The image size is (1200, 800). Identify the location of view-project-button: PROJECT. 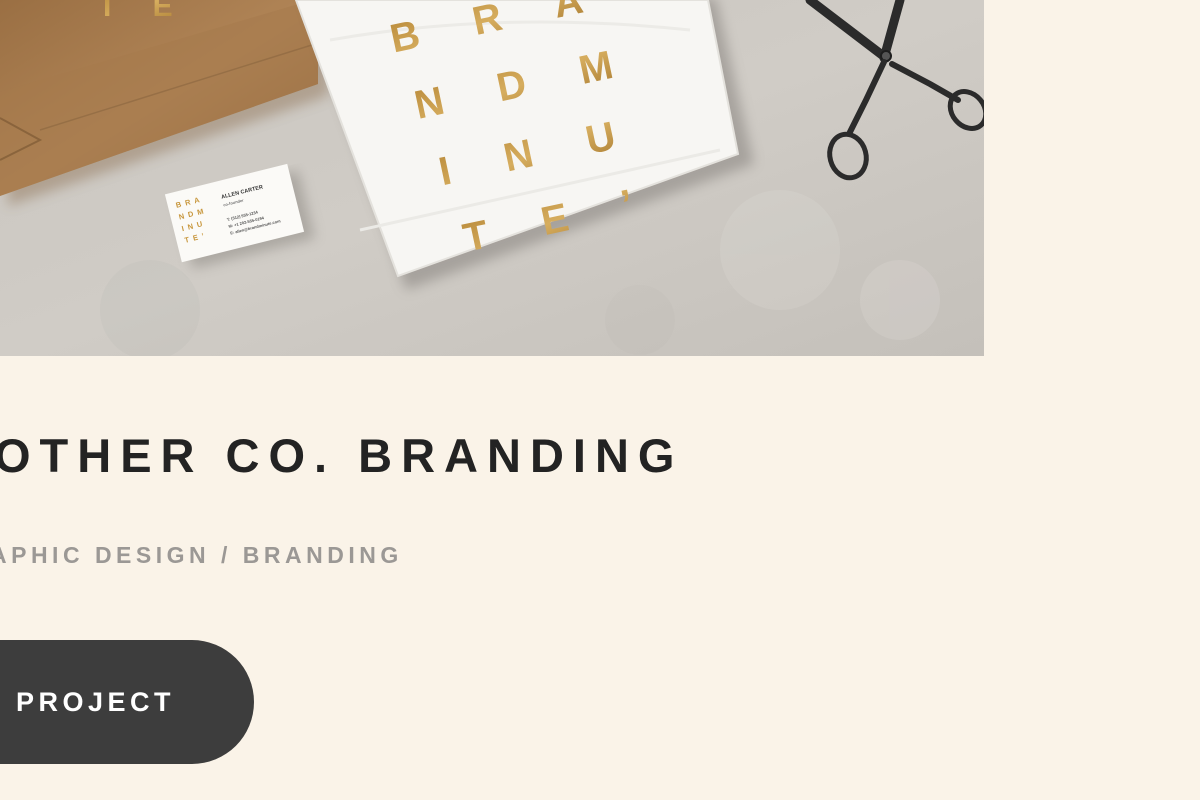
(127, 702).